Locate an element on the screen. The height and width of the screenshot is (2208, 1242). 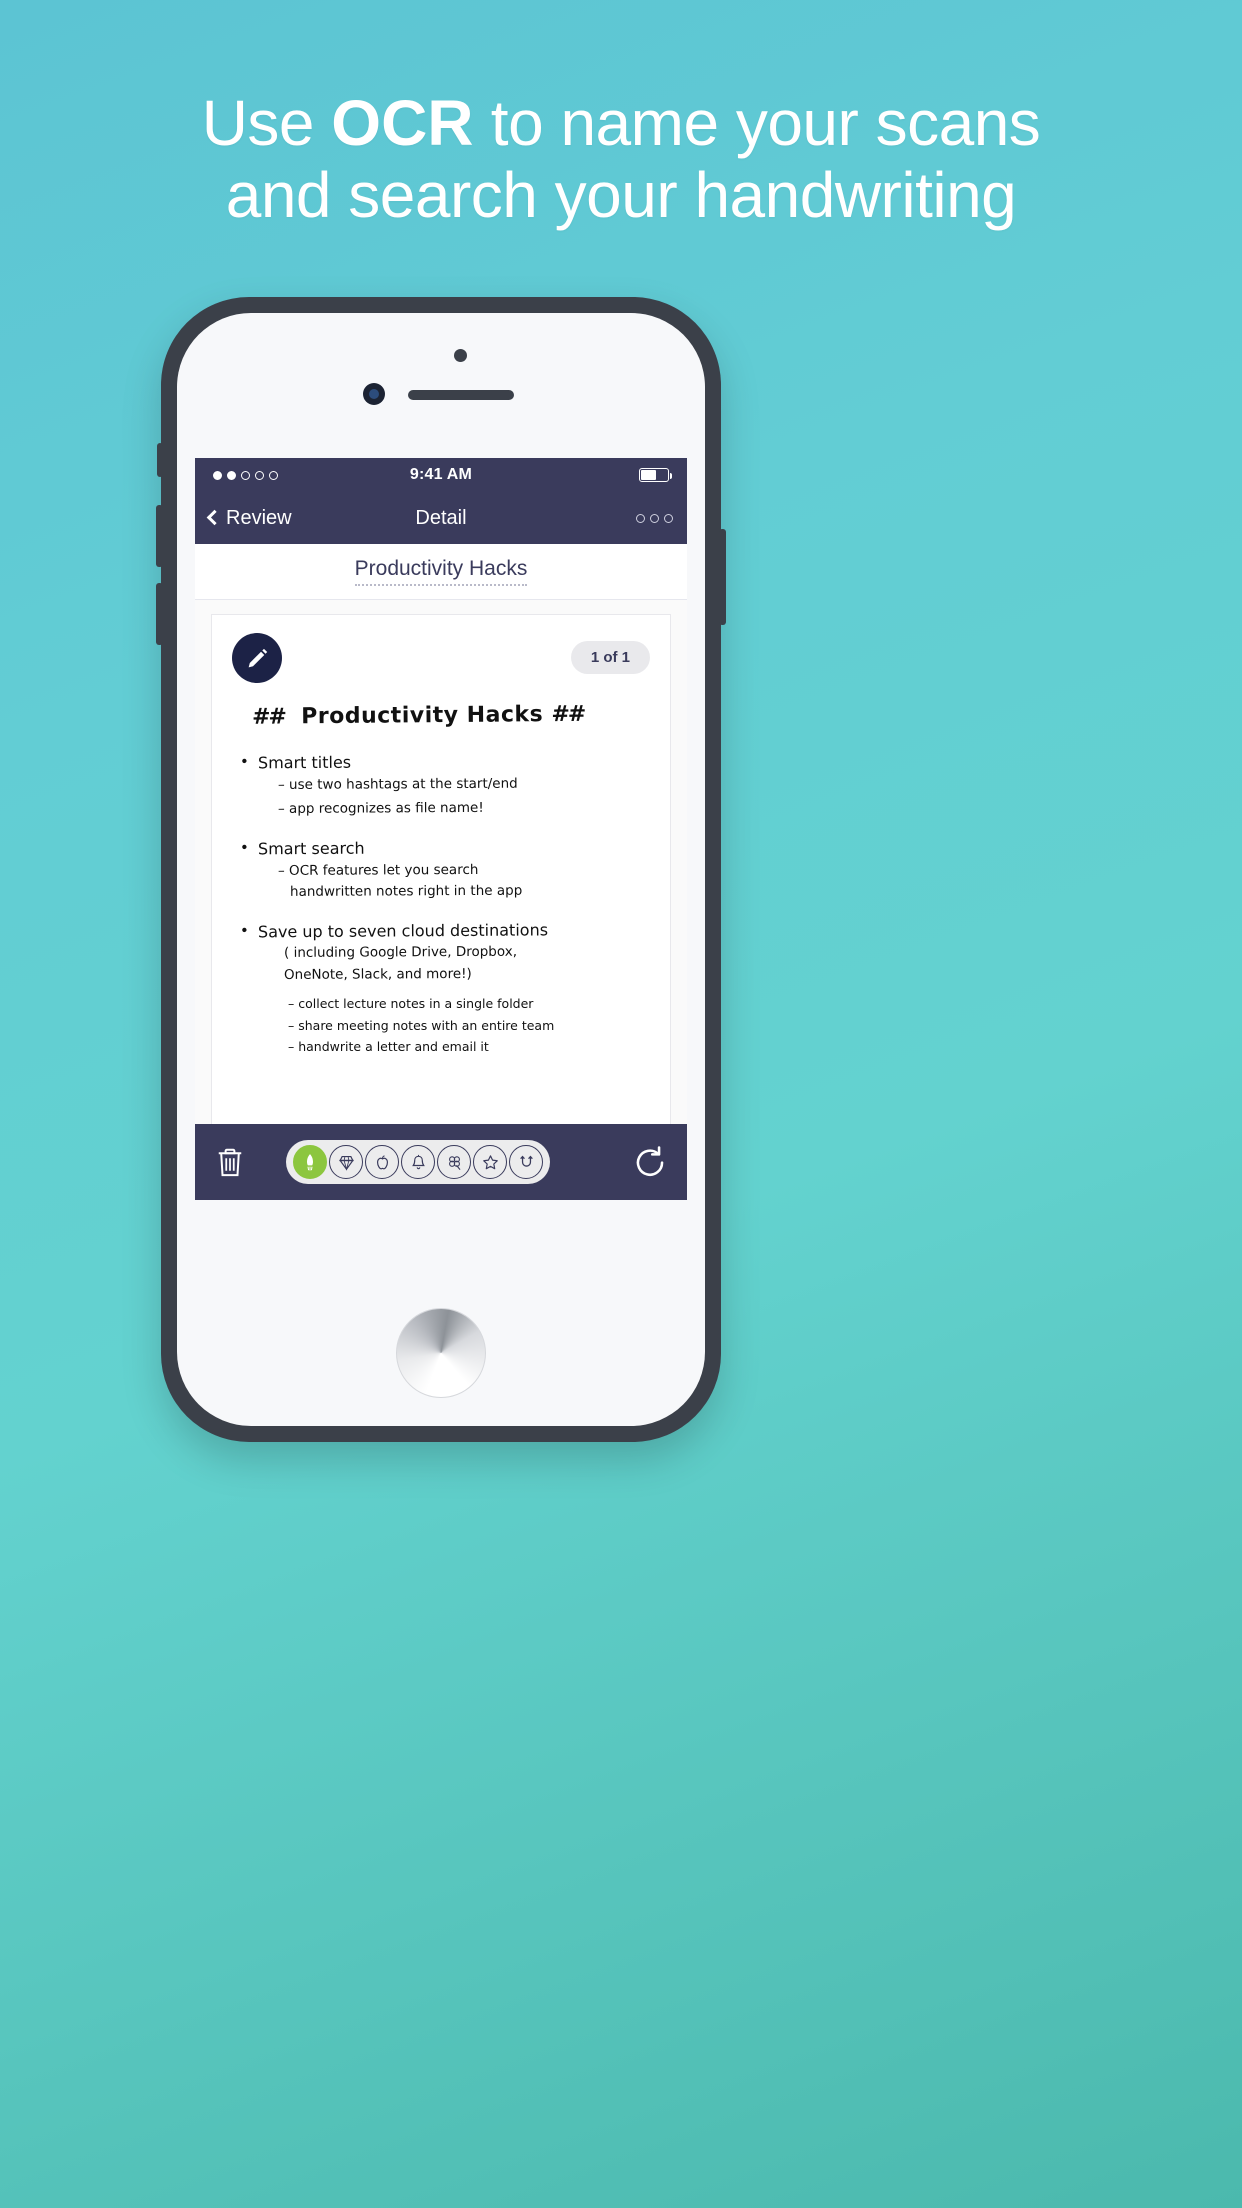
proximity-sensor-icon is located at coordinates (374, 394).